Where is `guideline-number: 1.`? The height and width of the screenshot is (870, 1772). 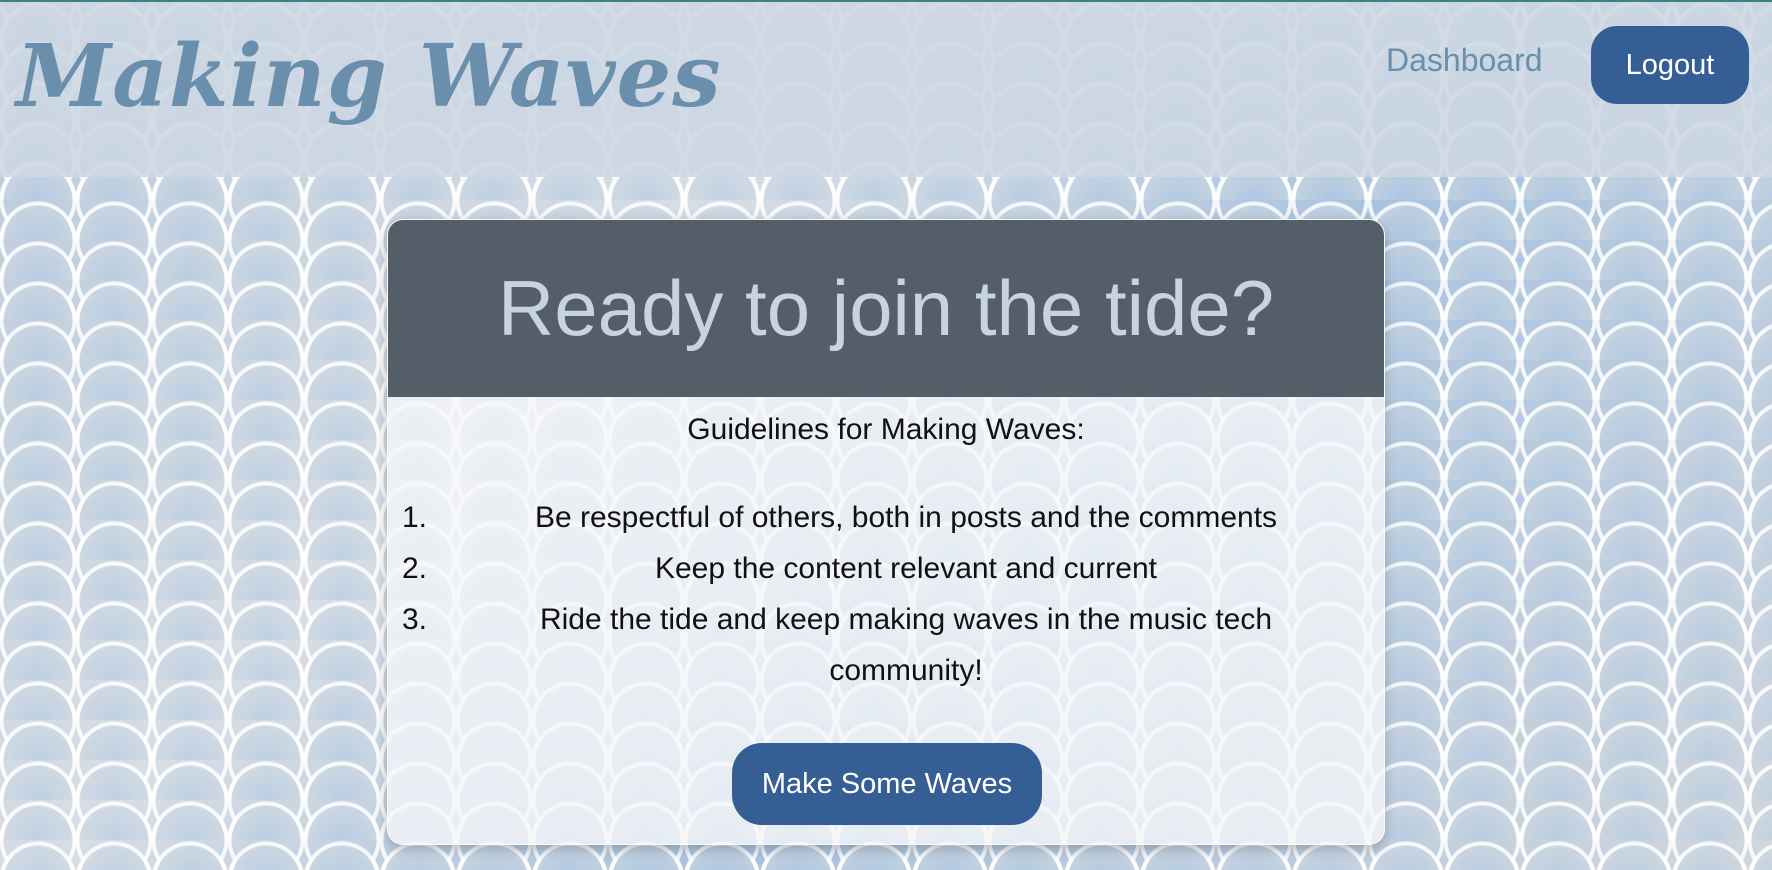 guideline-number: 1. is located at coordinates (415, 517).